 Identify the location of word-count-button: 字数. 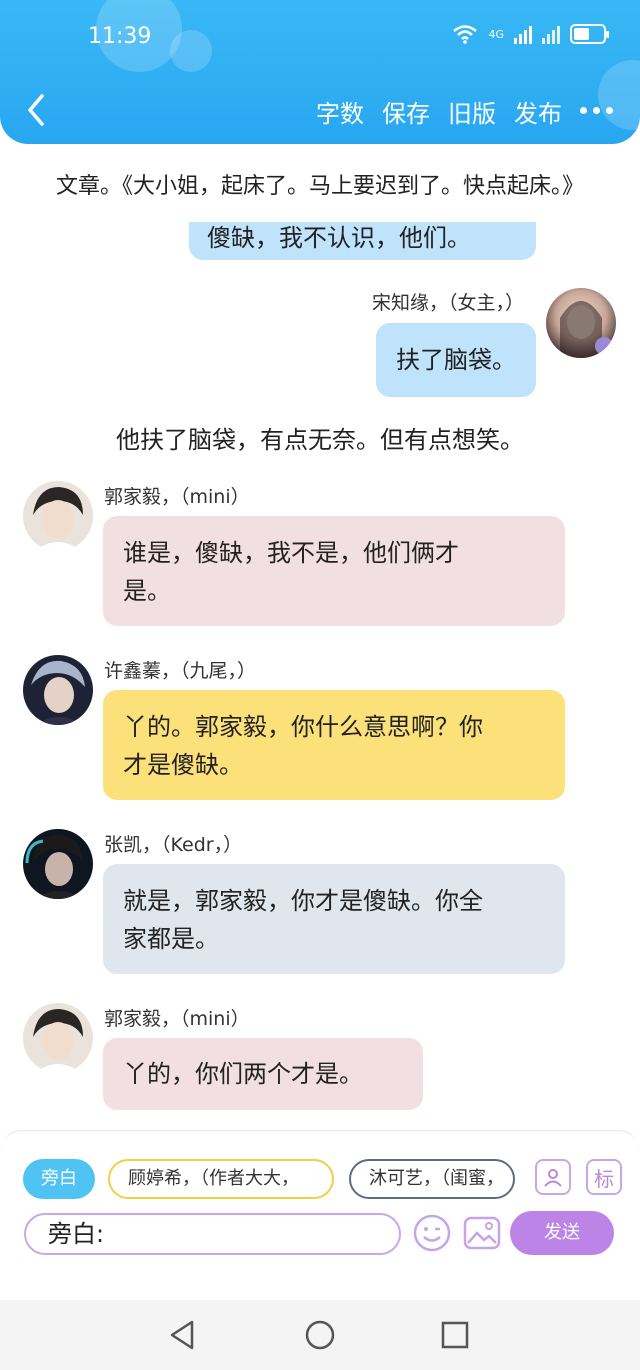
(340, 111).